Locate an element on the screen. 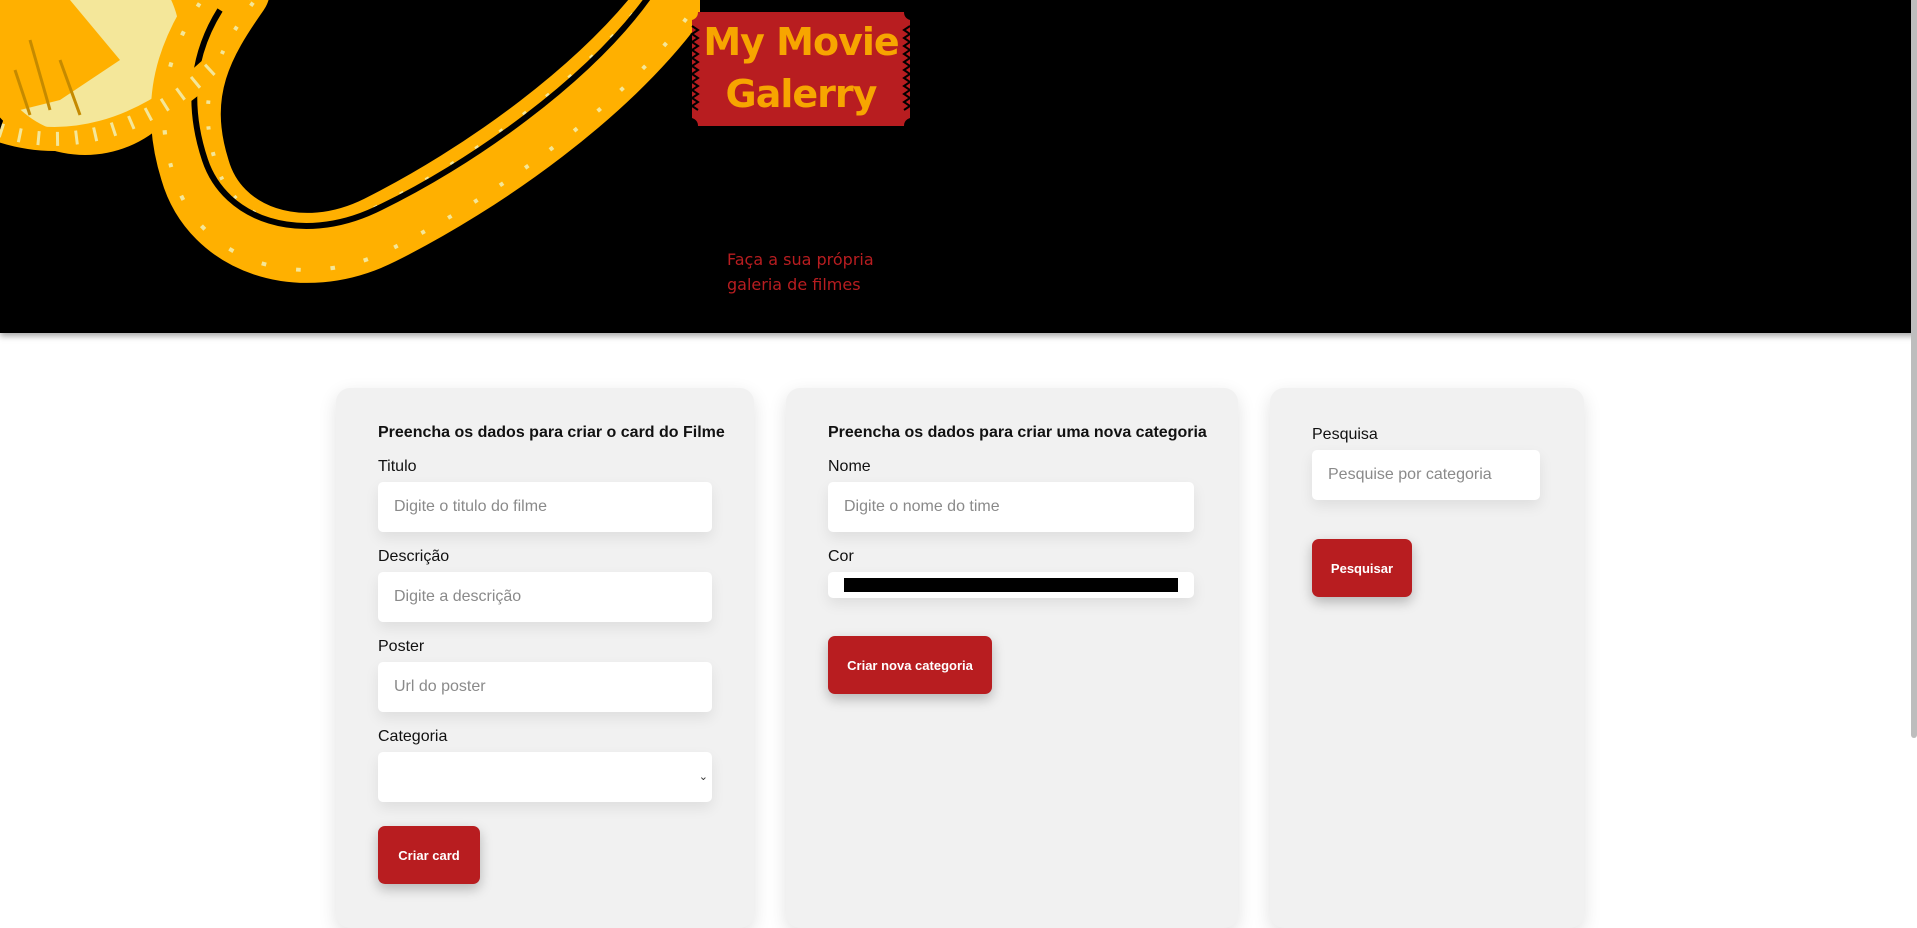  cor-label: Cor is located at coordinates (841, 556).